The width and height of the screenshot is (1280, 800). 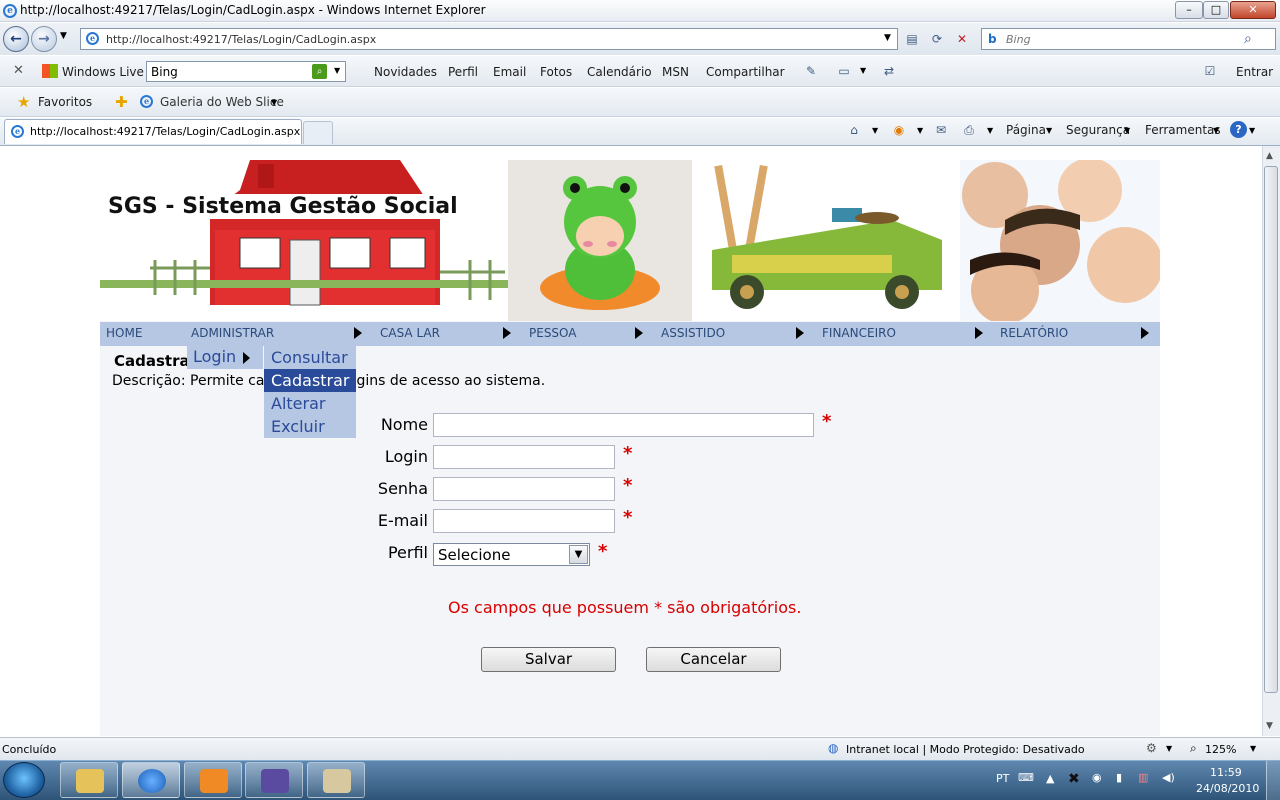 I want to click on zoom-icon: ⌕, so click(x=1193, y=748).